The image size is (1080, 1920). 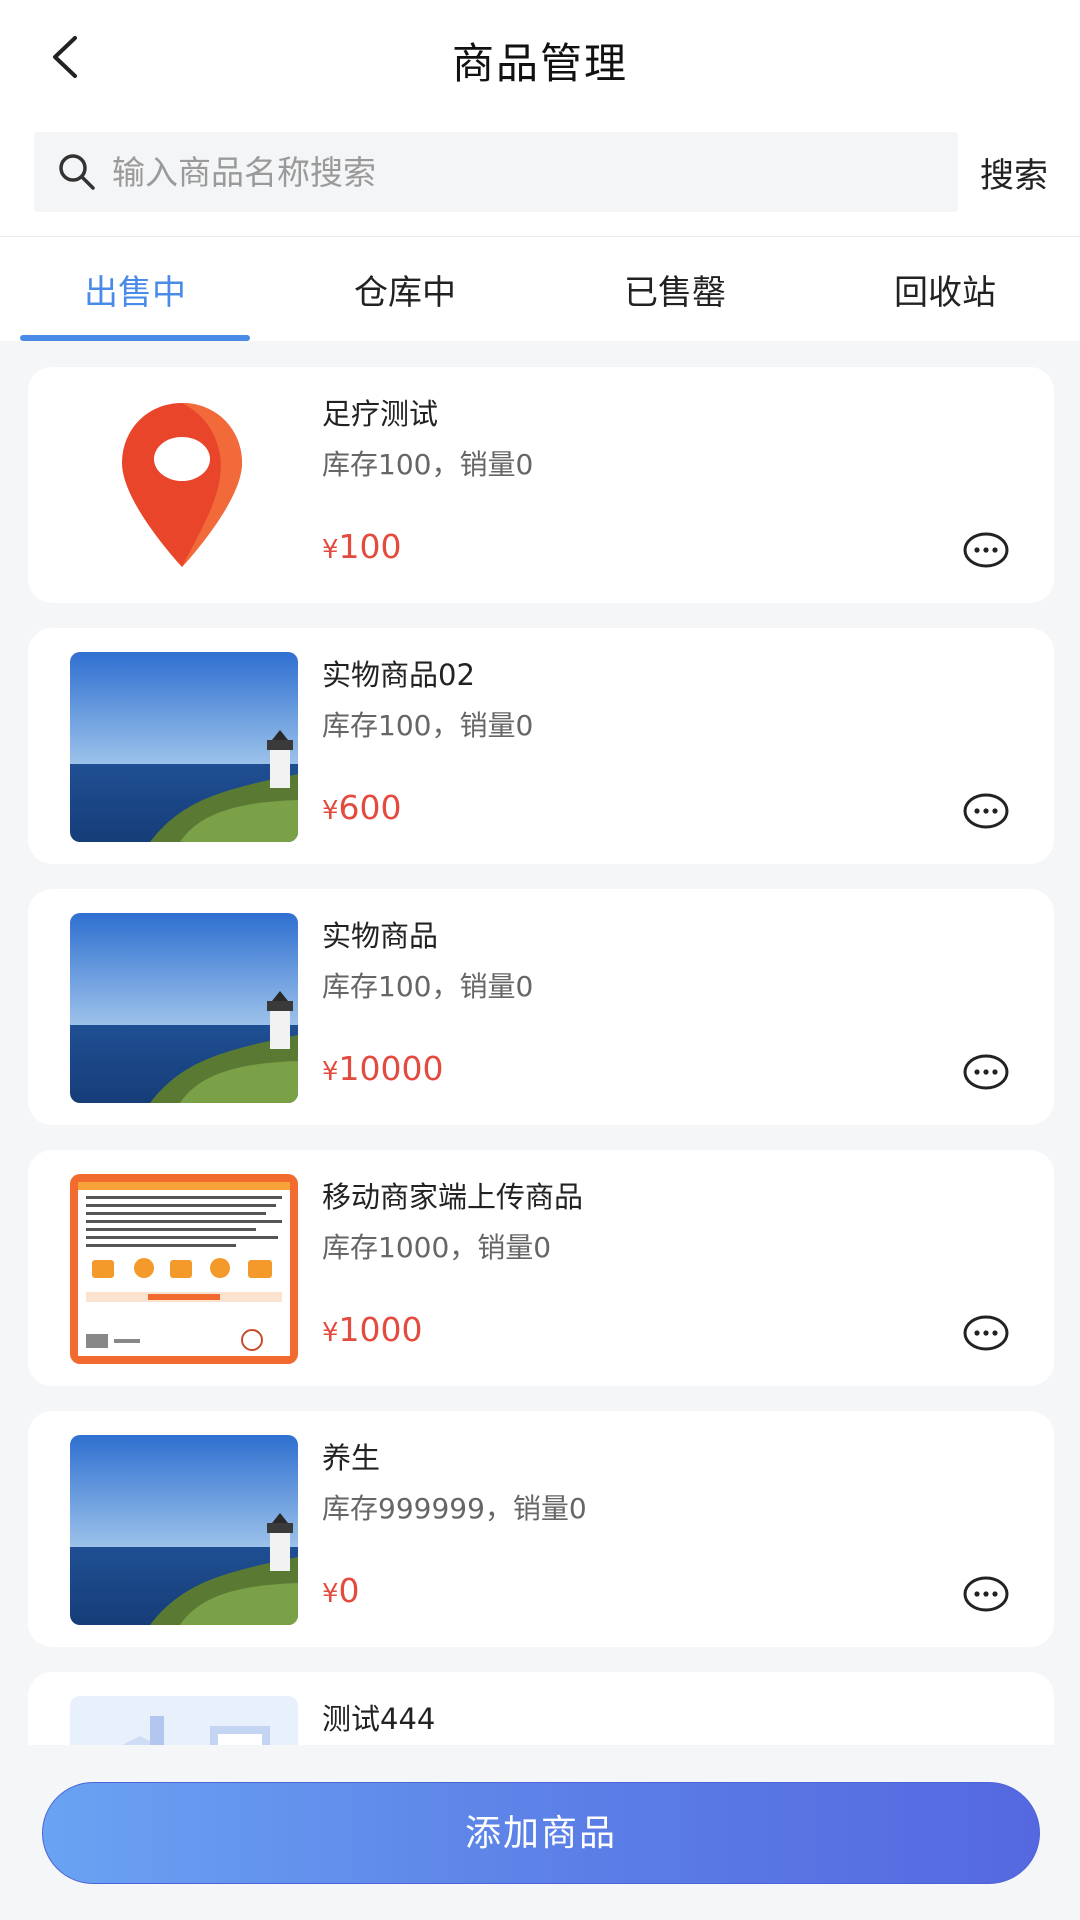 I want to click on promo-poster-image, so click(x=184, y=1269).